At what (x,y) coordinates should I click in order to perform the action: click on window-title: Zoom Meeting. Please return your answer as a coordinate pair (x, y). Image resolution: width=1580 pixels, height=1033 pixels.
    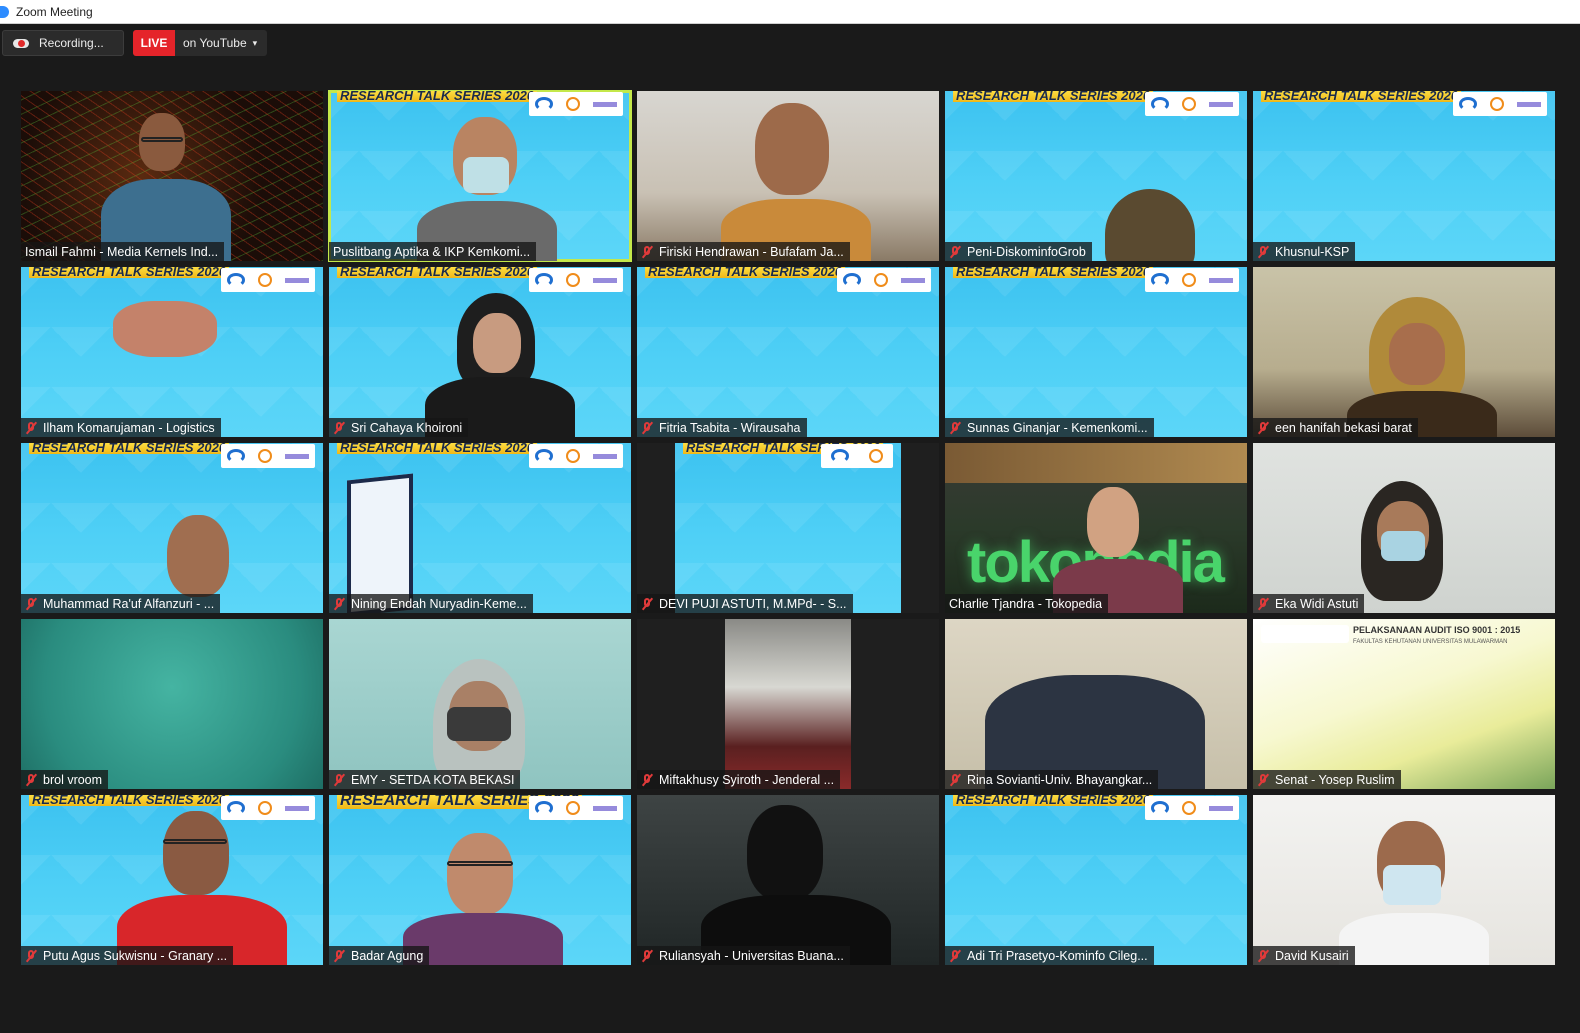
    Looking at the image, I should click on (54, 11).